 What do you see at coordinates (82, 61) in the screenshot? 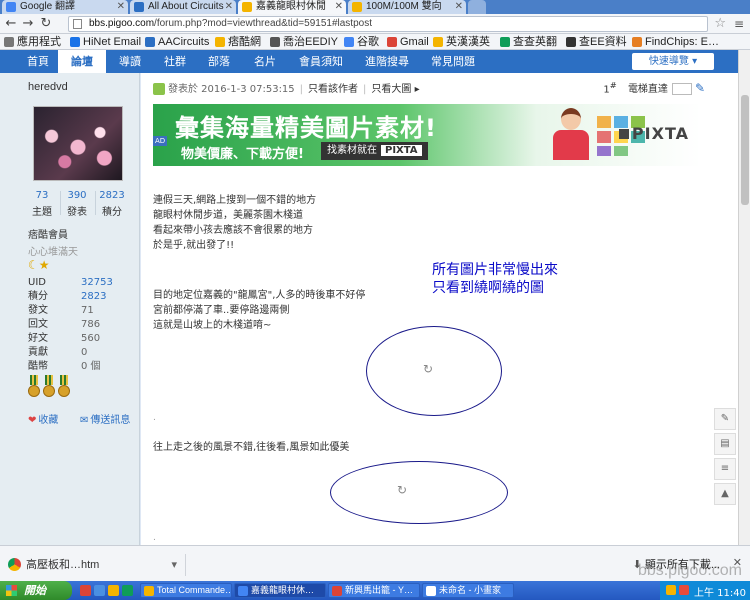
I see `nav-forum: 論壇` at bounding box center [82, 61].